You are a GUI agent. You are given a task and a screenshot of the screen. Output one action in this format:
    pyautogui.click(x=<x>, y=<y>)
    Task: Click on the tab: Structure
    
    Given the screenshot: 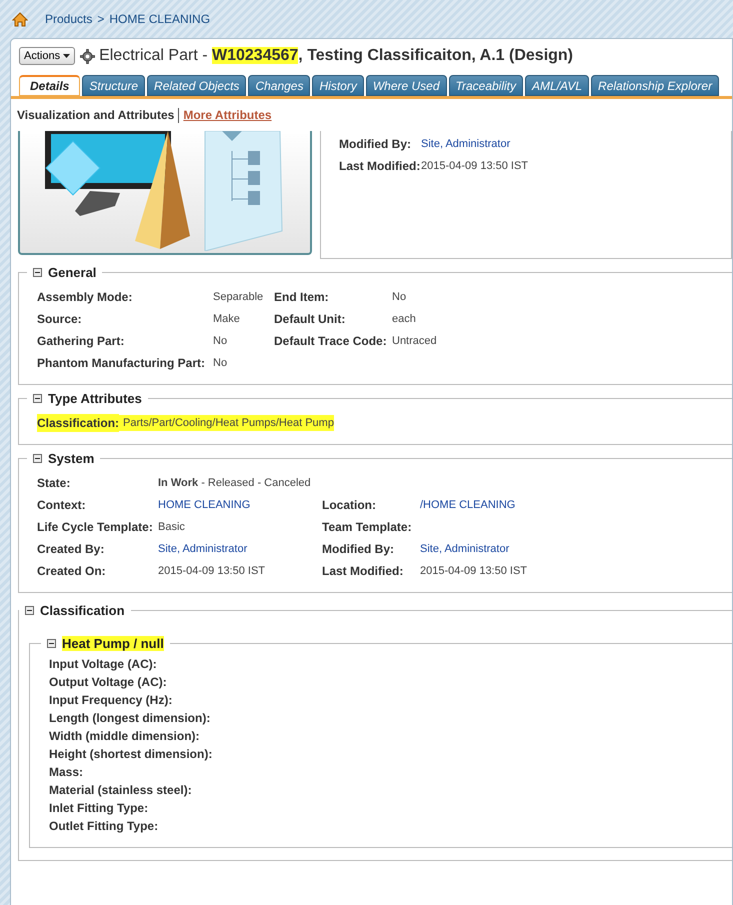 What is the action you would take?
    pyautogui.click(x=114, y=85)
    